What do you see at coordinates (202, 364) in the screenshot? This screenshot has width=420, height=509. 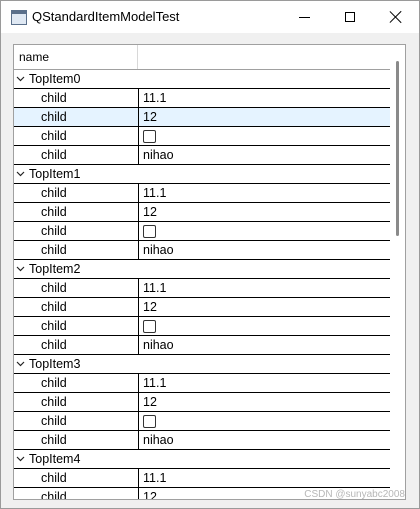 I see `tree-top-item: TopItem3` at bounding box center [202, 364].